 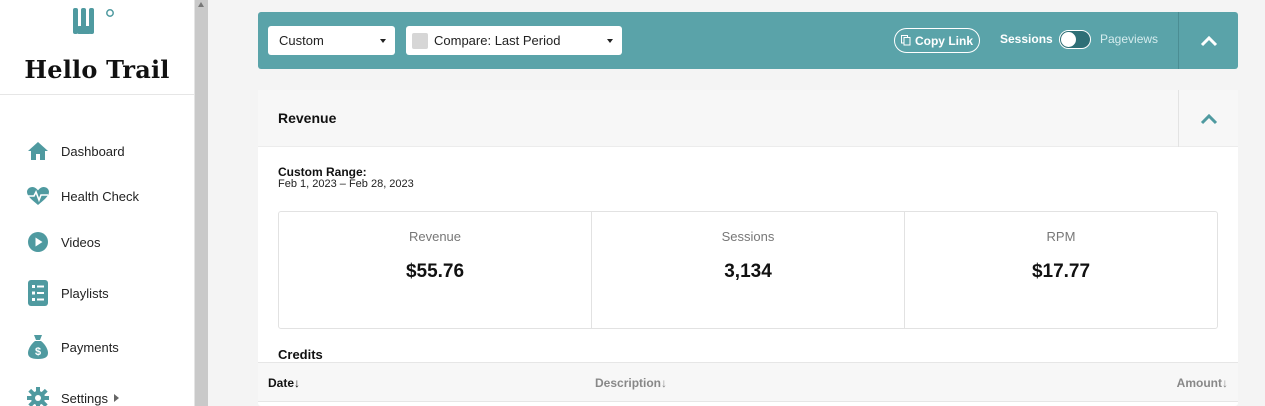 What do you see at coordinates (322, 172) in the screenshot?
I see `range-label: Custom Range:` at bounding box center [322, 172].